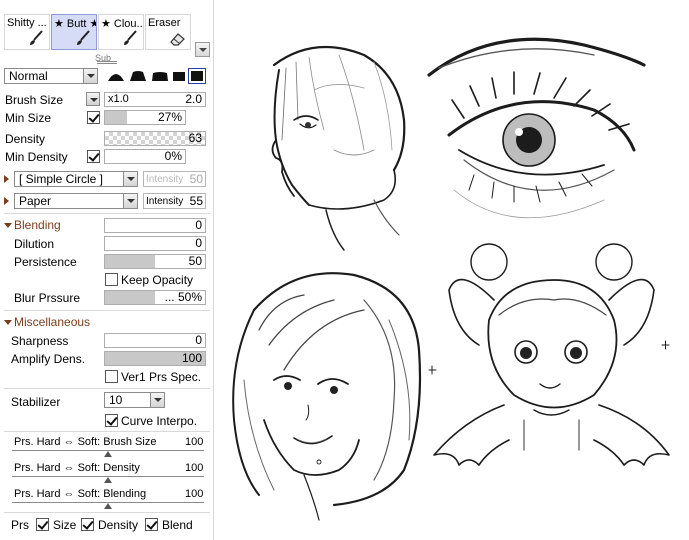 The height and width of the screenshot is (540, 689). I want to click on min-size-fill, so click(116, 117).